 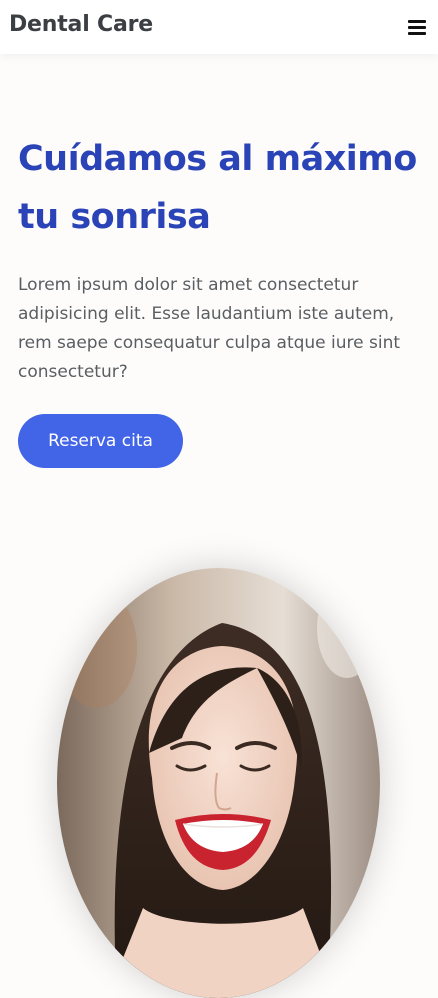 What do you see at coordinates (100, 441) in the screenshot?
I see `book-appointment-button: Reserva cita` at bounding box center [100, 441].